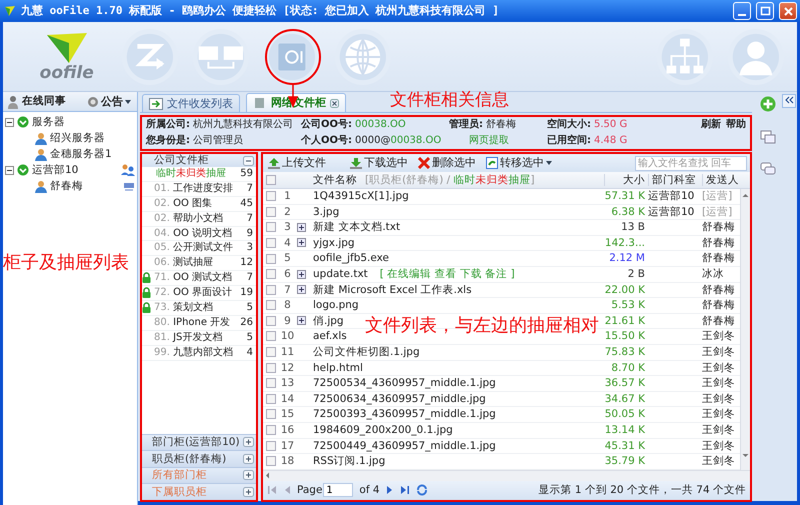  Describe the element at coordinates (399, 399) in the screenshot. I see `file-name: 72500634_43609957_middle.jpg` at that location.